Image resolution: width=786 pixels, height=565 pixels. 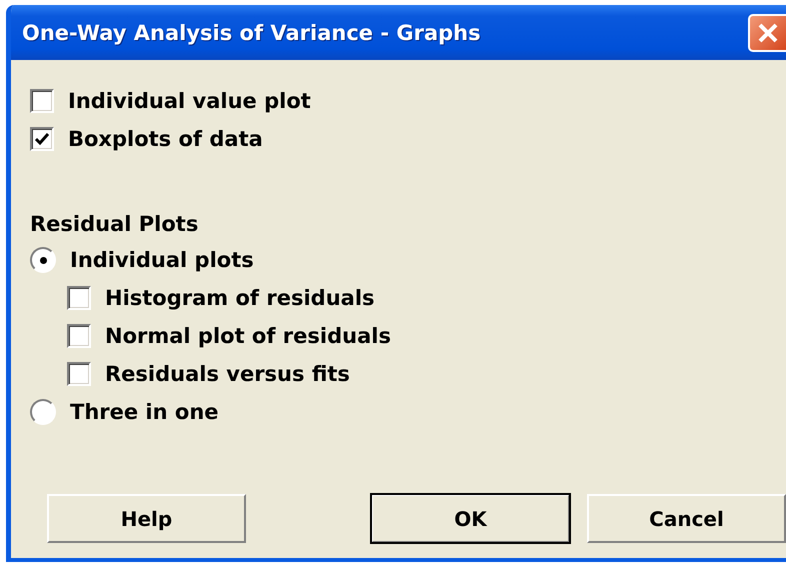 I want to click on close-button, so click(x=767, y=33).